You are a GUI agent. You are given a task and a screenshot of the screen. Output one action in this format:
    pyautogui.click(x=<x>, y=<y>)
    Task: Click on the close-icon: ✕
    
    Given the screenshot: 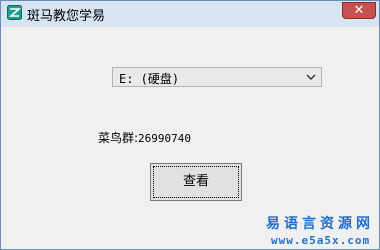 What is the action you would take?
    pyautogui.click(x=359, y=10)
    